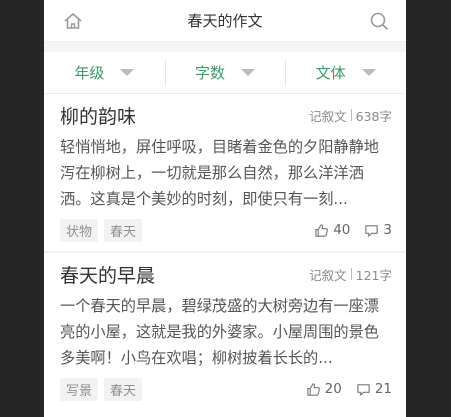  I want to click on article-stats: 20 21, so click(342, 389).